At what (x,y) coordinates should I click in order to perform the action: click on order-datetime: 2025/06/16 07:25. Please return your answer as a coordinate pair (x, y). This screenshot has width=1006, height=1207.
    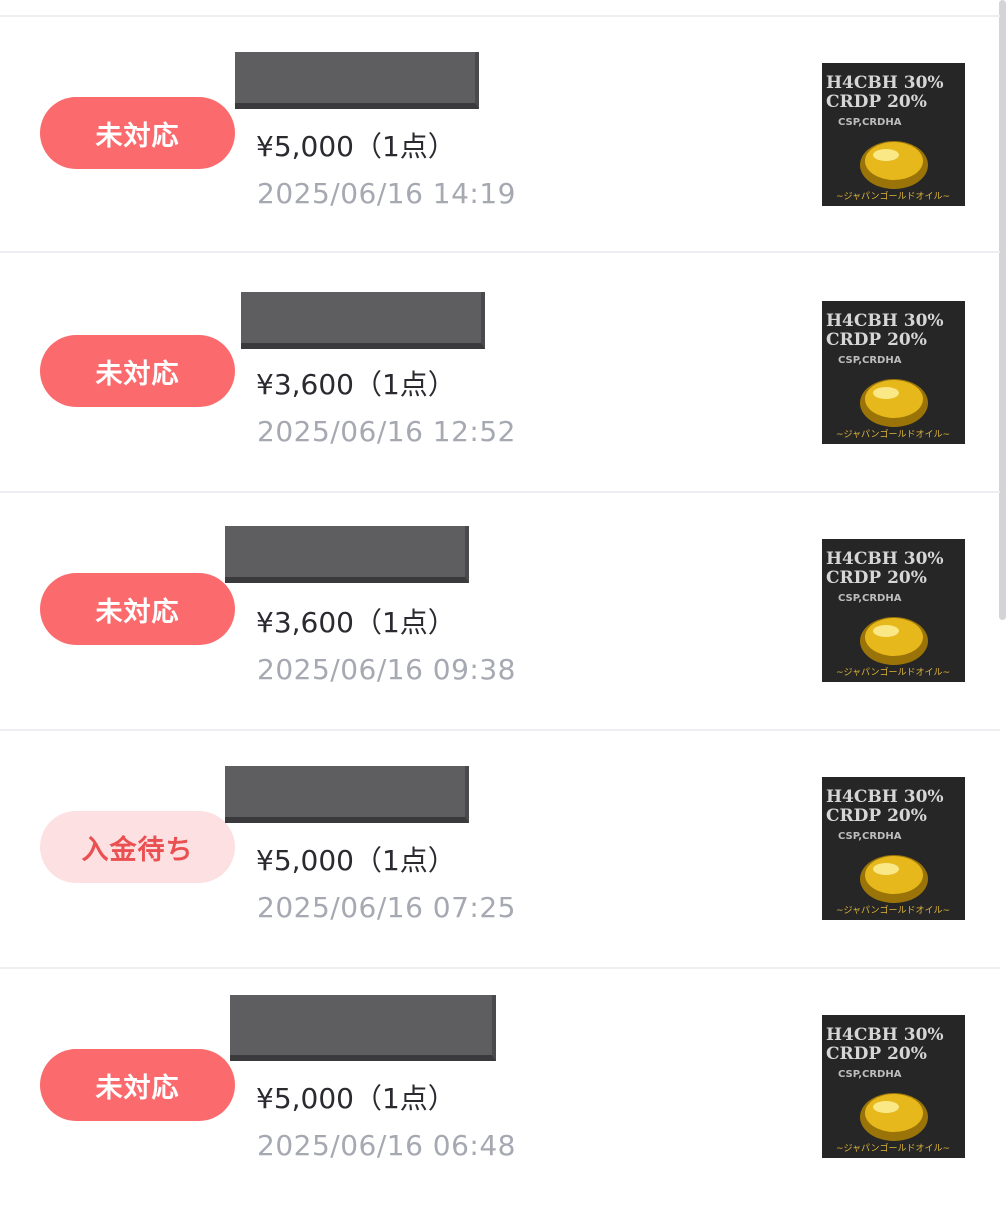
    Looking at the image, I should click on (386, 907).